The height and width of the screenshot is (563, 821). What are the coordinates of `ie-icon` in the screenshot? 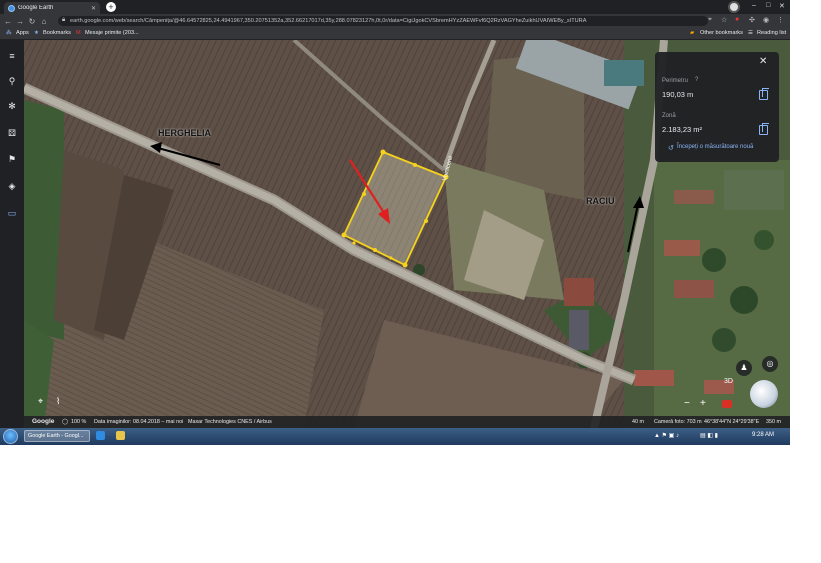 It's located at (100, 435).